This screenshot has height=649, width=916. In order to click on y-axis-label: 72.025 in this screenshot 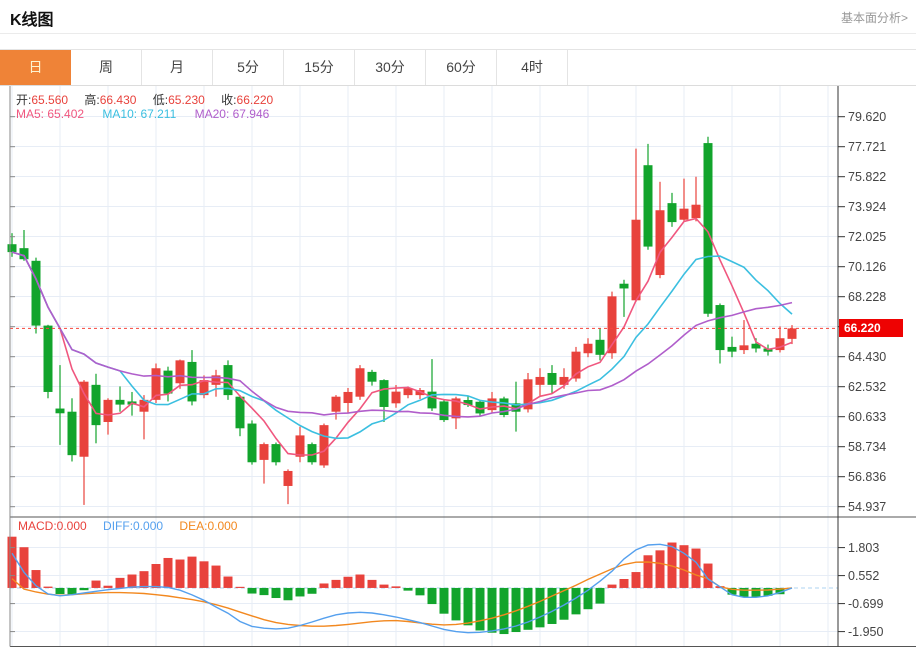, I will do `click(867, 237)`.